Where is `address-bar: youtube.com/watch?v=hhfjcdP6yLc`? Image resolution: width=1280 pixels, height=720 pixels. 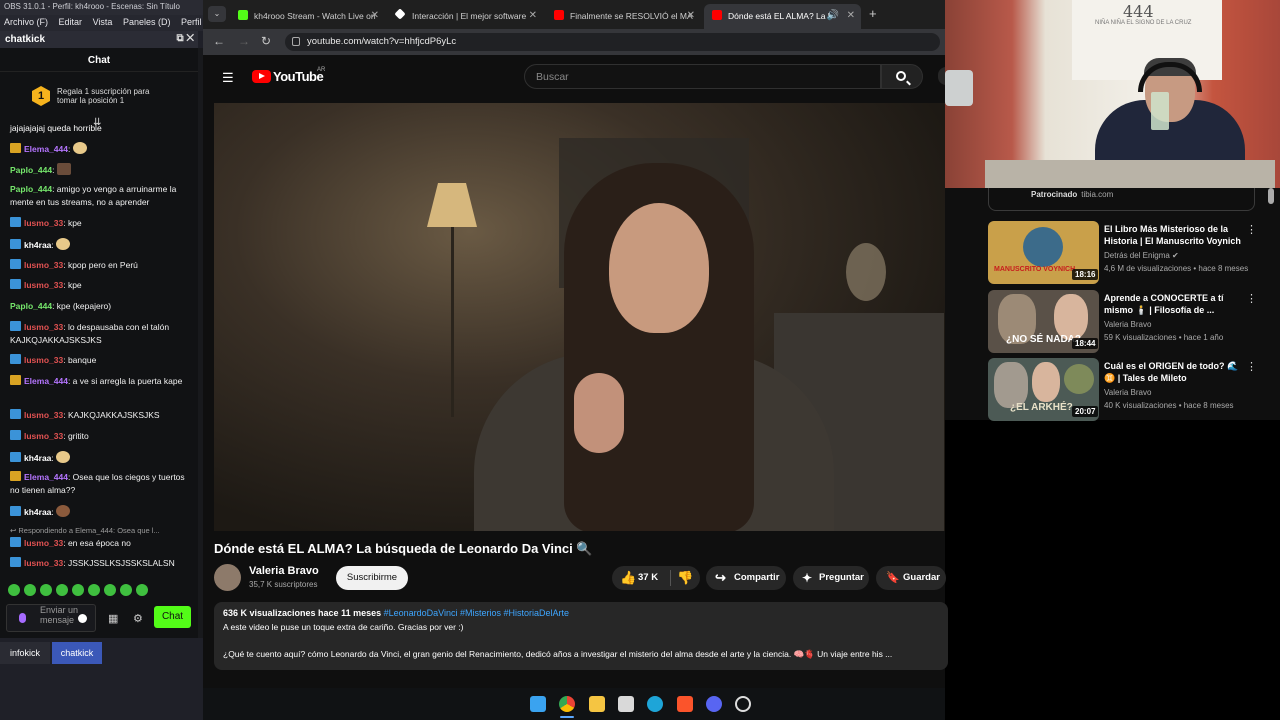
address-bar: youtube.com/watch?v=hhfjcdP6yLc is located at coordinates (612, 42).